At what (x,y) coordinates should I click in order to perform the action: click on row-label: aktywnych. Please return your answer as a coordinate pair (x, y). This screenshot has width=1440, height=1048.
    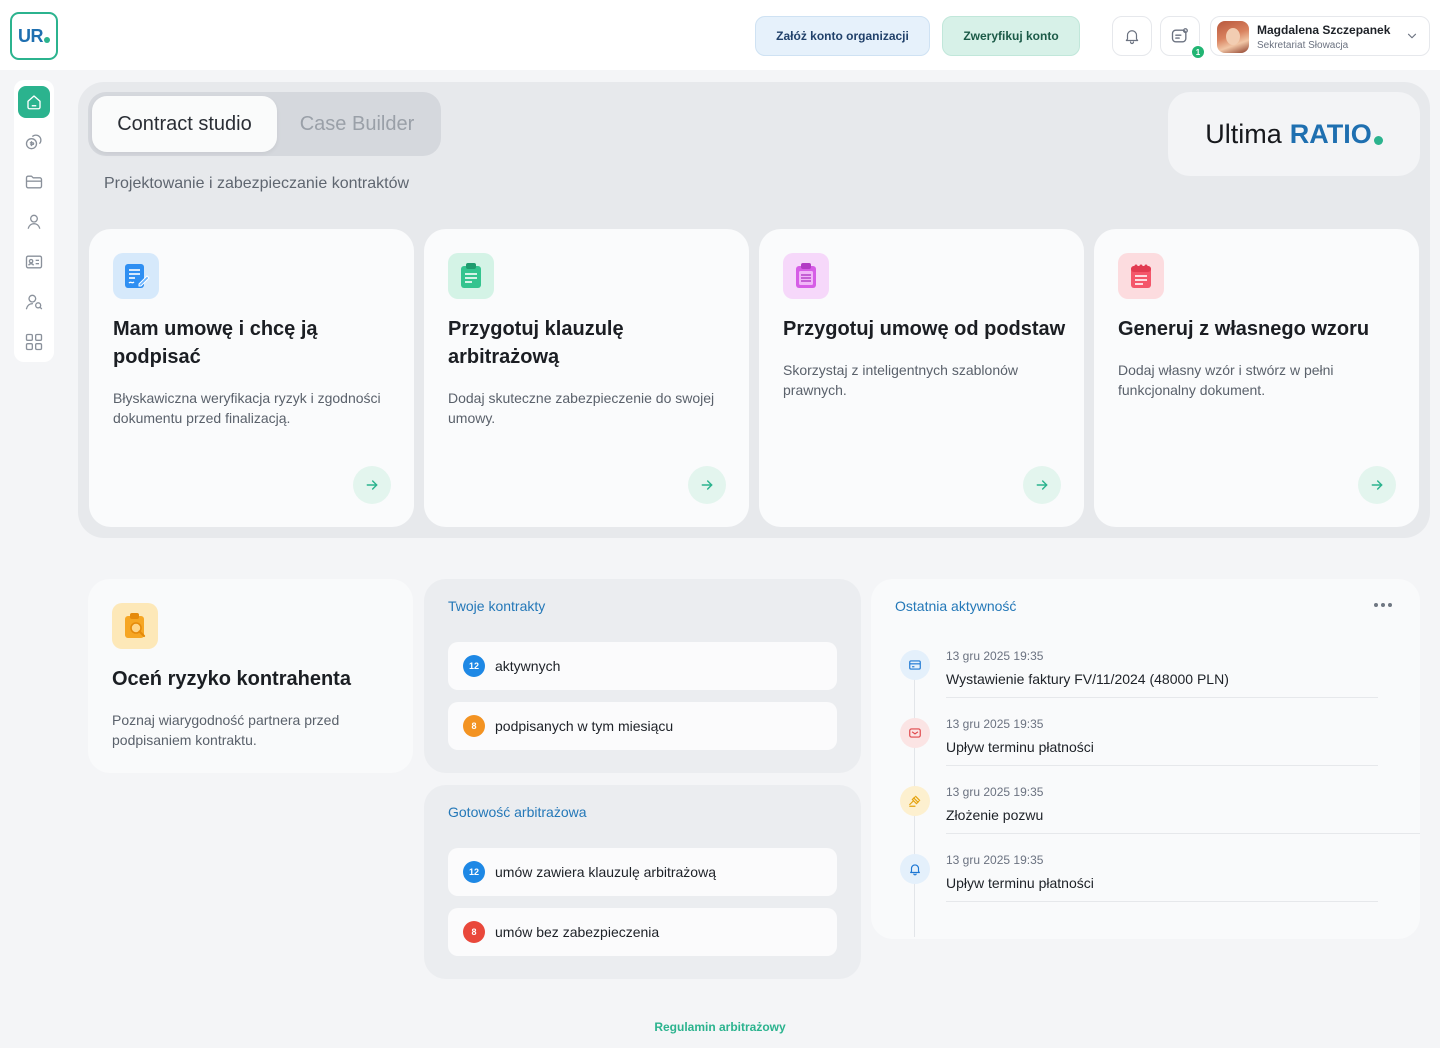
    Looking at the image, I should click on (528, 666).